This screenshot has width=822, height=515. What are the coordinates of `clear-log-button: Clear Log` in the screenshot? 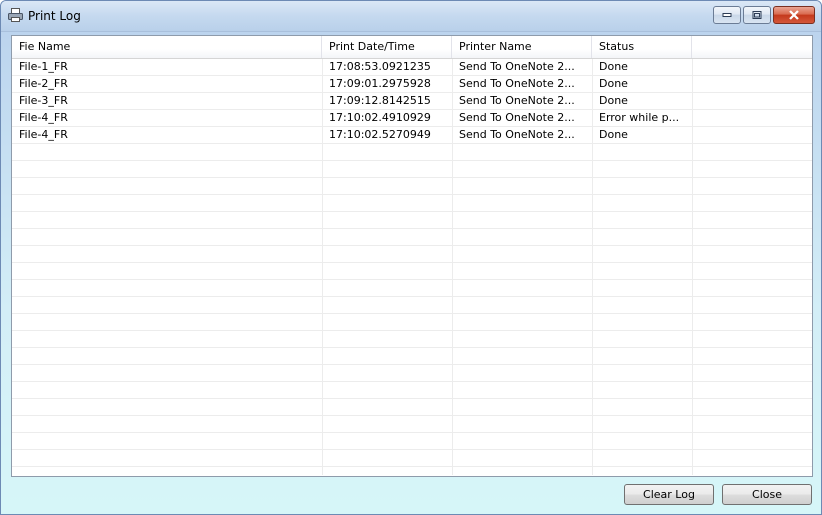 It's located at (669, 494).